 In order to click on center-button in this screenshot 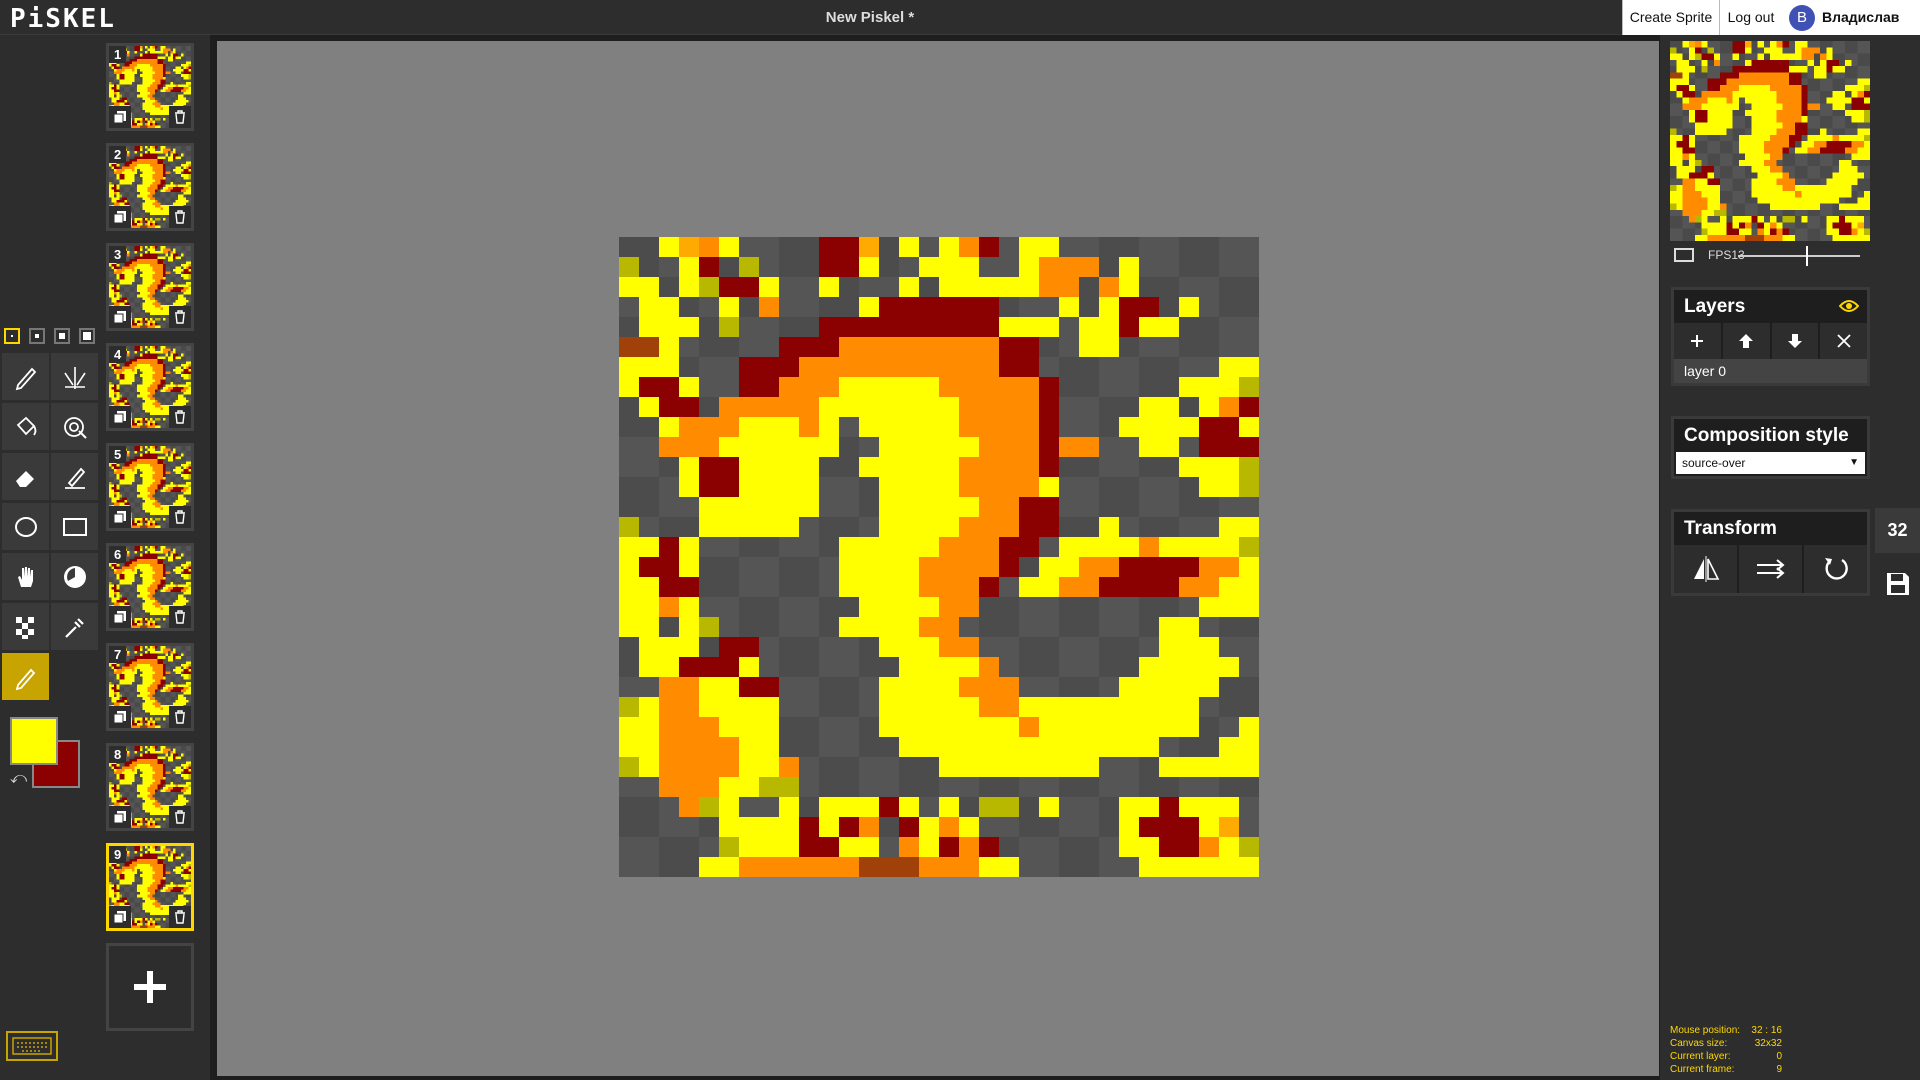, I will do `click(1771, 569)`.